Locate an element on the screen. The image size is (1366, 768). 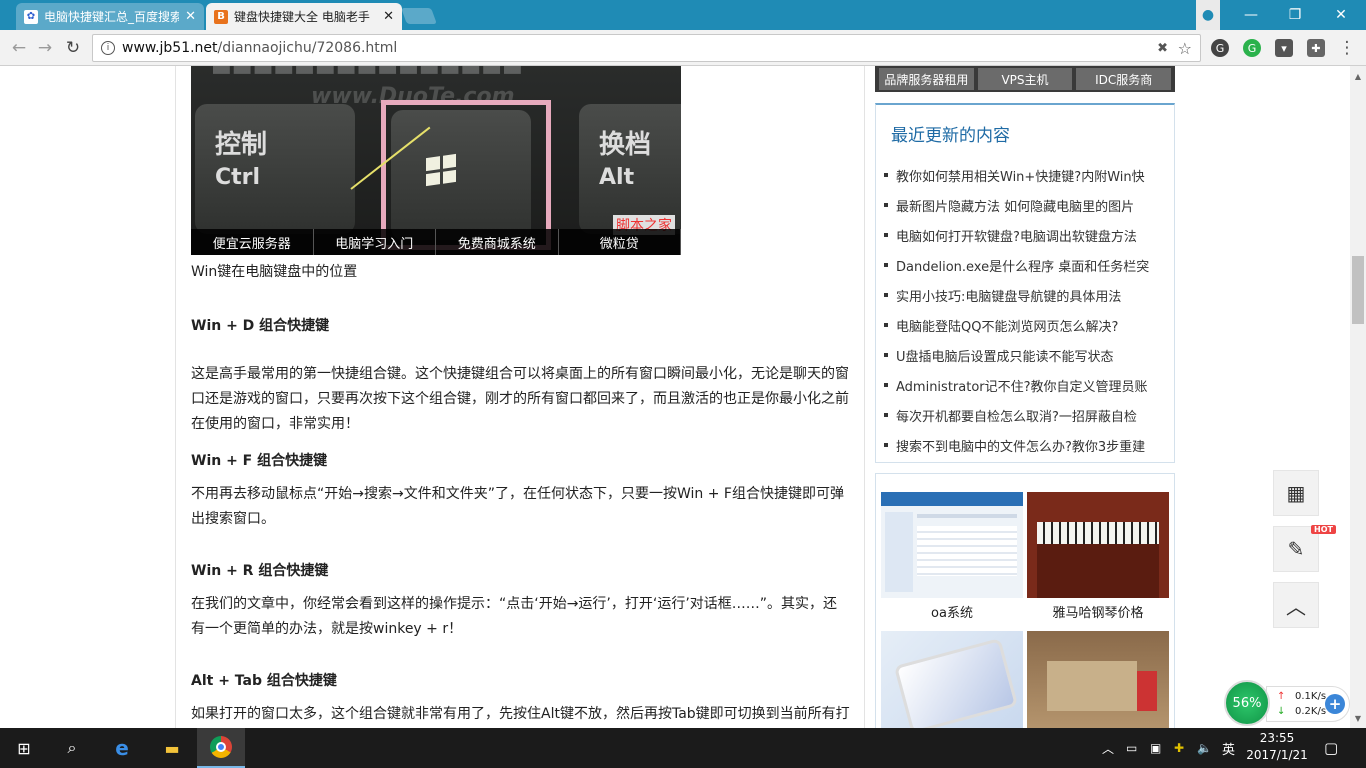
phone-thumbnail is located at coordinates (952, 679).